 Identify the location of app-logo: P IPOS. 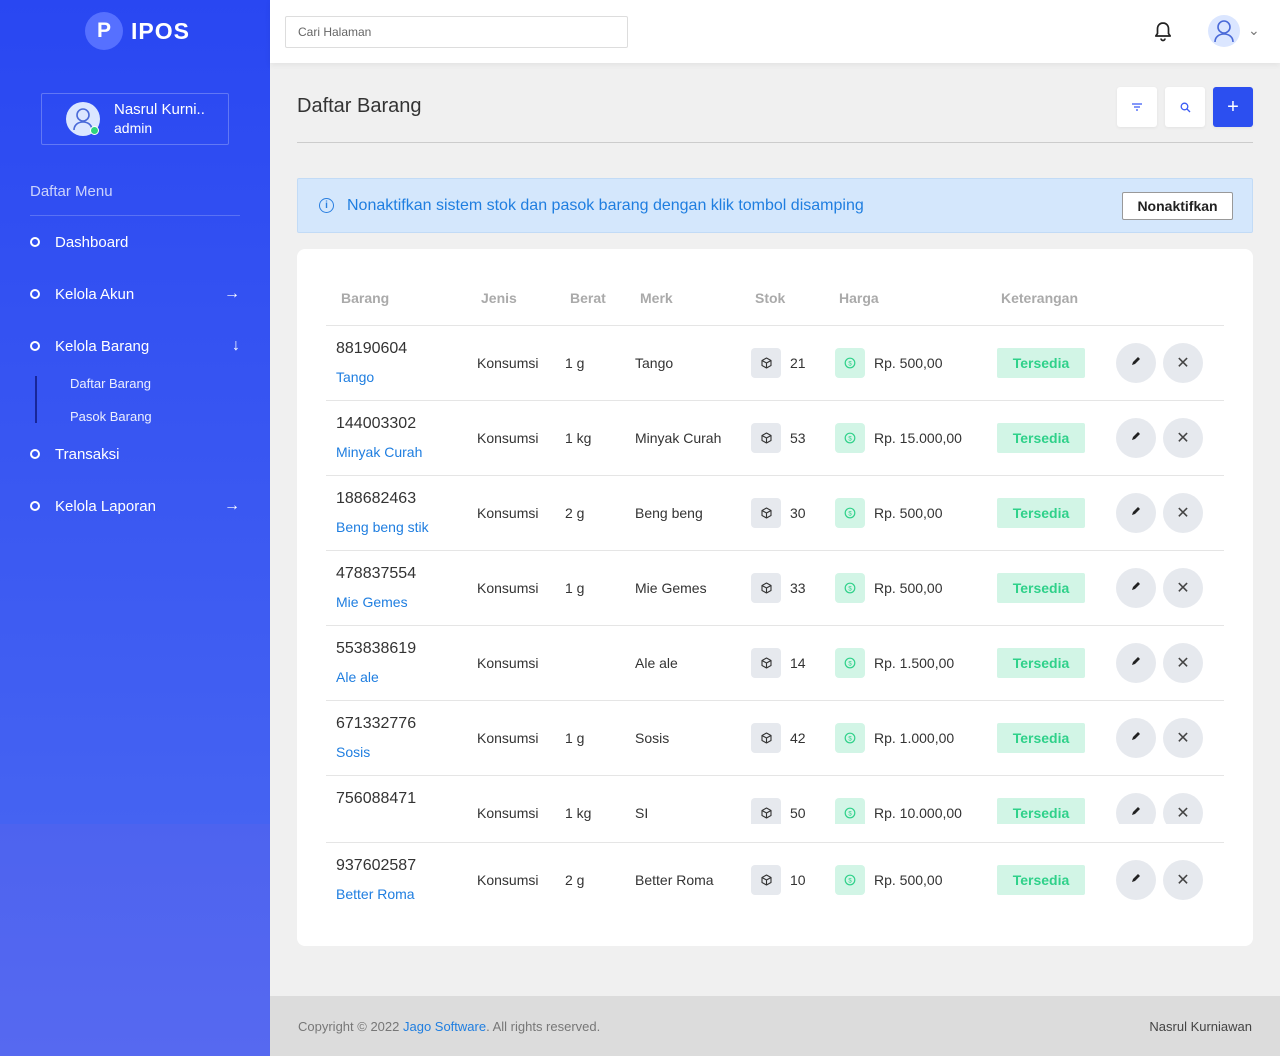
(137, 31).